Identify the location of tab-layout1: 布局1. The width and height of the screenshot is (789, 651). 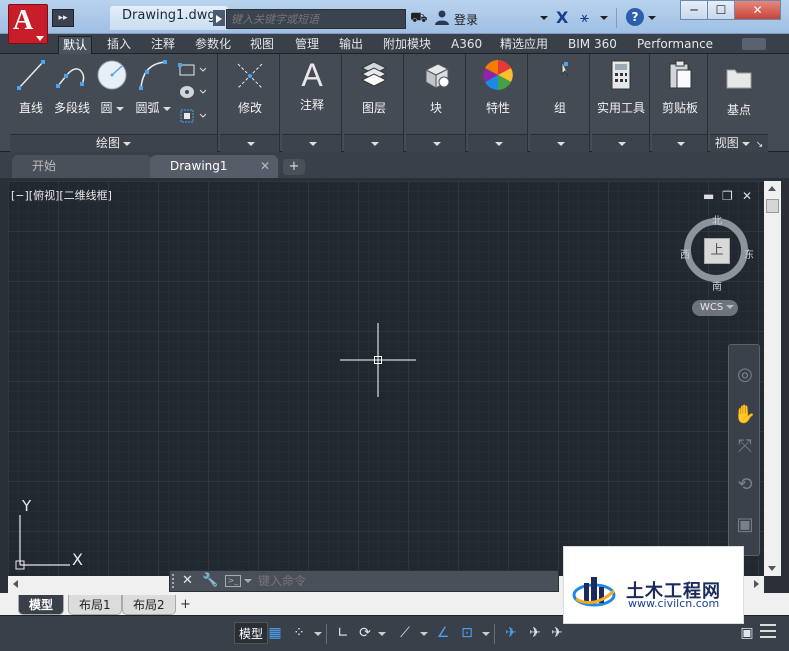
(95, 605).